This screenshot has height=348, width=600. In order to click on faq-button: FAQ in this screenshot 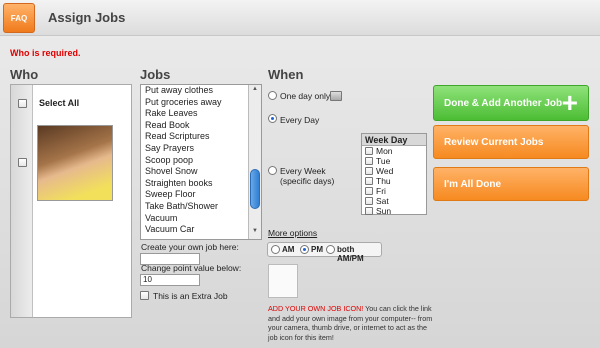, I will do `click(19, 18)`.